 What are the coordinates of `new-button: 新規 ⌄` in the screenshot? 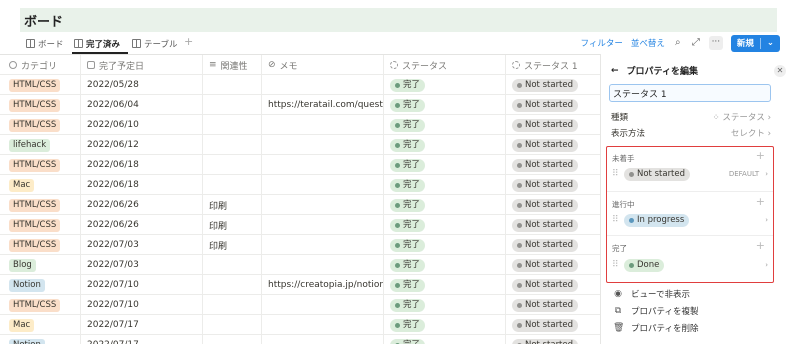 It's located at (755, 43).